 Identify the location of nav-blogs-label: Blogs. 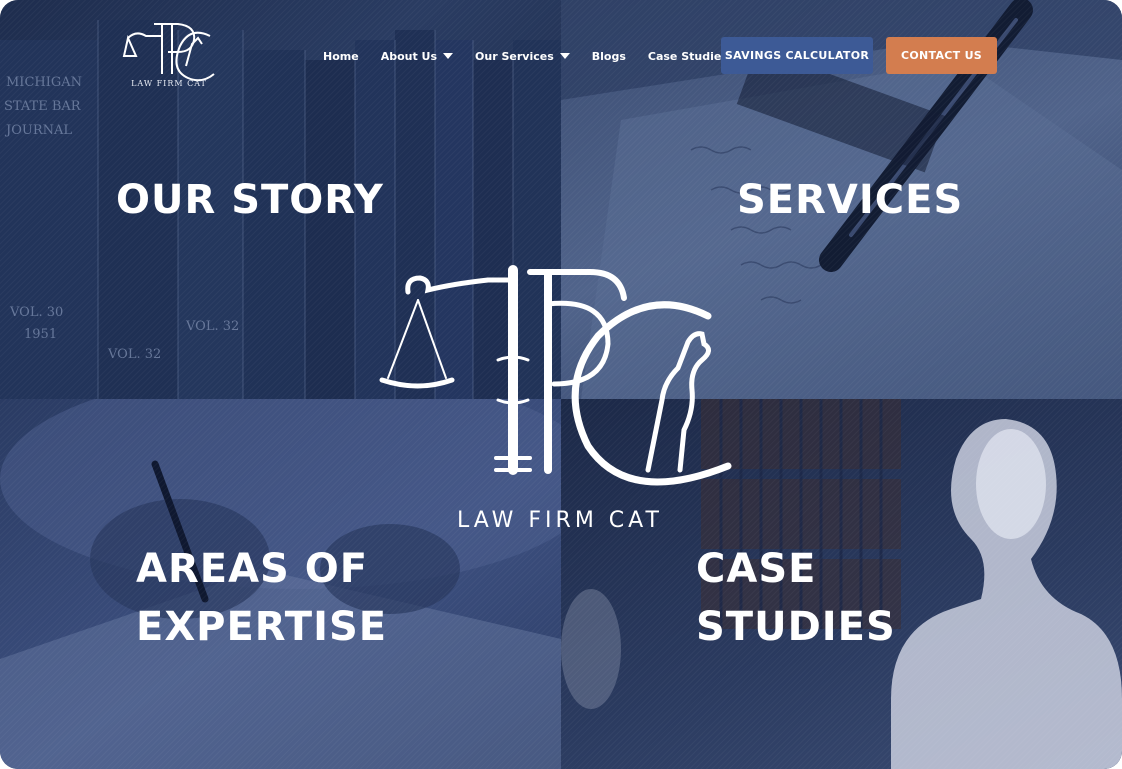
(608, 56).